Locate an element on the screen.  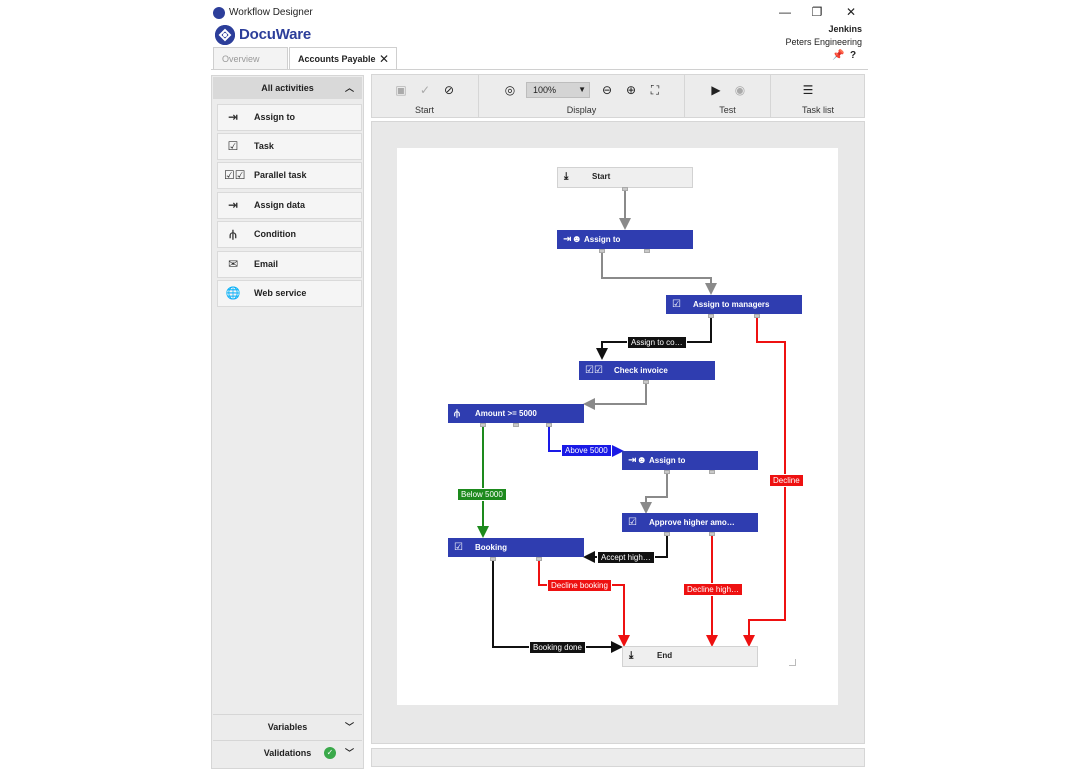
edge-label-above-5000: Above 5000 is located at coordinates (586, 450).